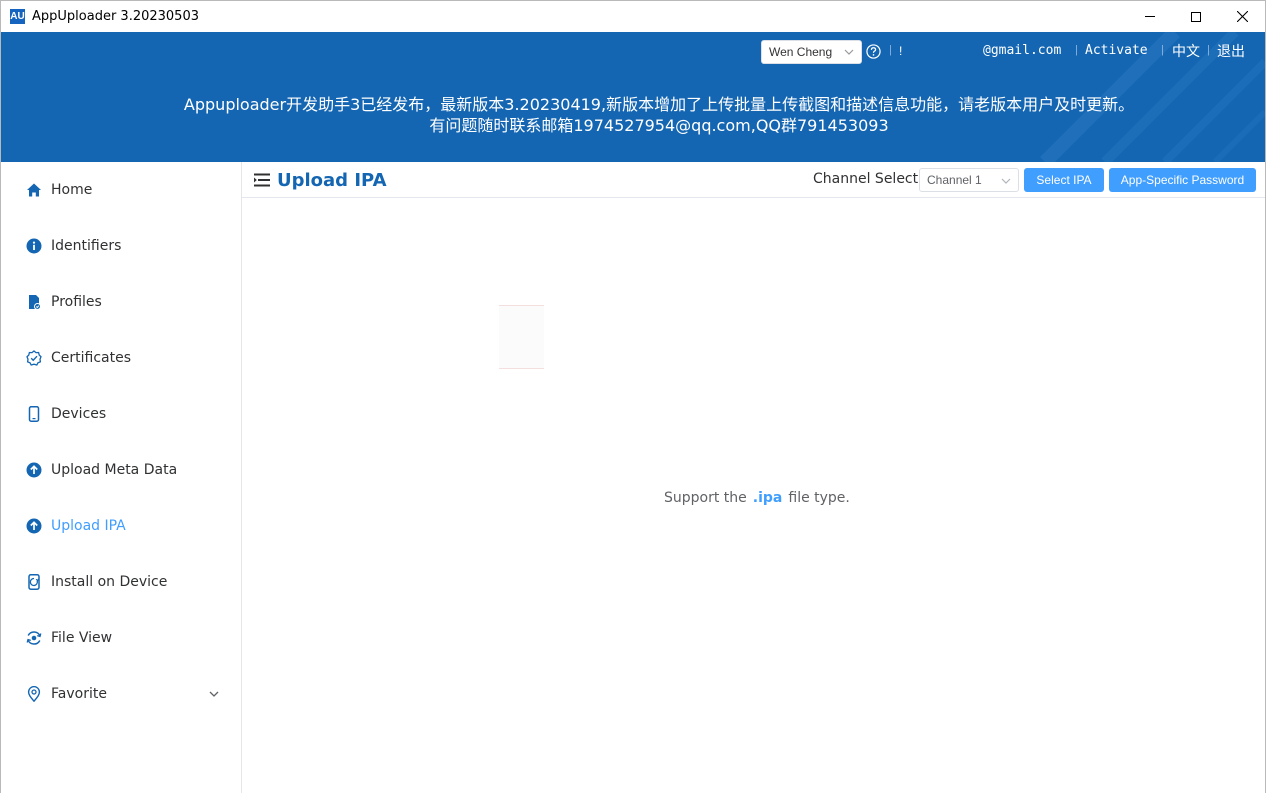 The height and width of the screenshot is (793, 1266). I want to click on sidebar-item-install-on-device: Install on Device, so click(121, 582).